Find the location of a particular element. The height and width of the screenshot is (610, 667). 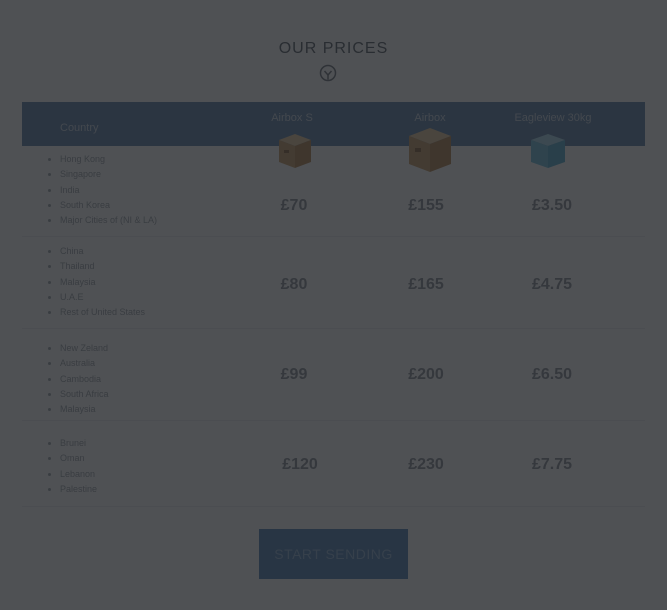

price-airbox-s: £120 is located at coordinates (300, 464).